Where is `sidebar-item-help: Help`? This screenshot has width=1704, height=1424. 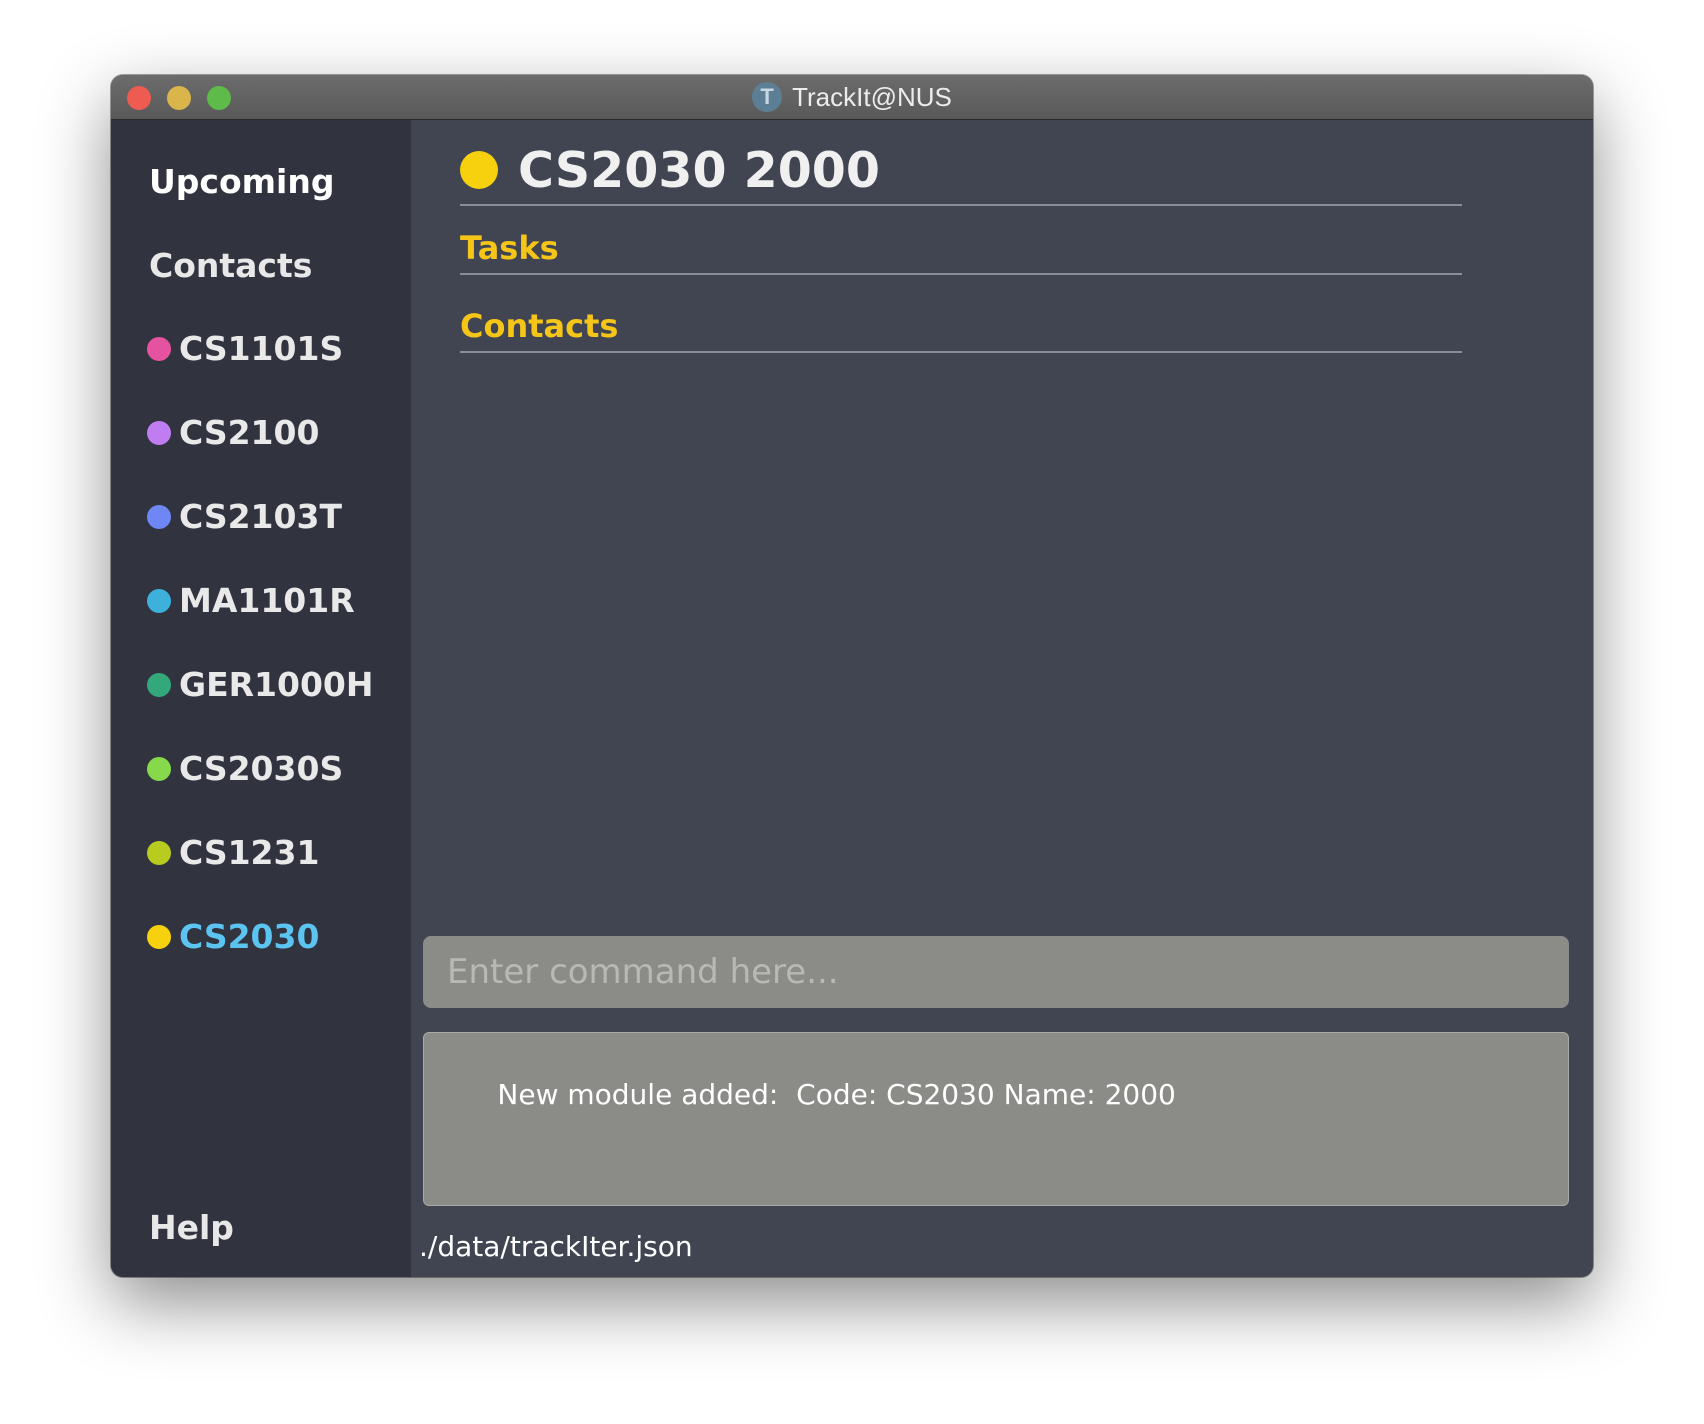
sidebar-item-help: Help is located at coordinates (191, 1227).